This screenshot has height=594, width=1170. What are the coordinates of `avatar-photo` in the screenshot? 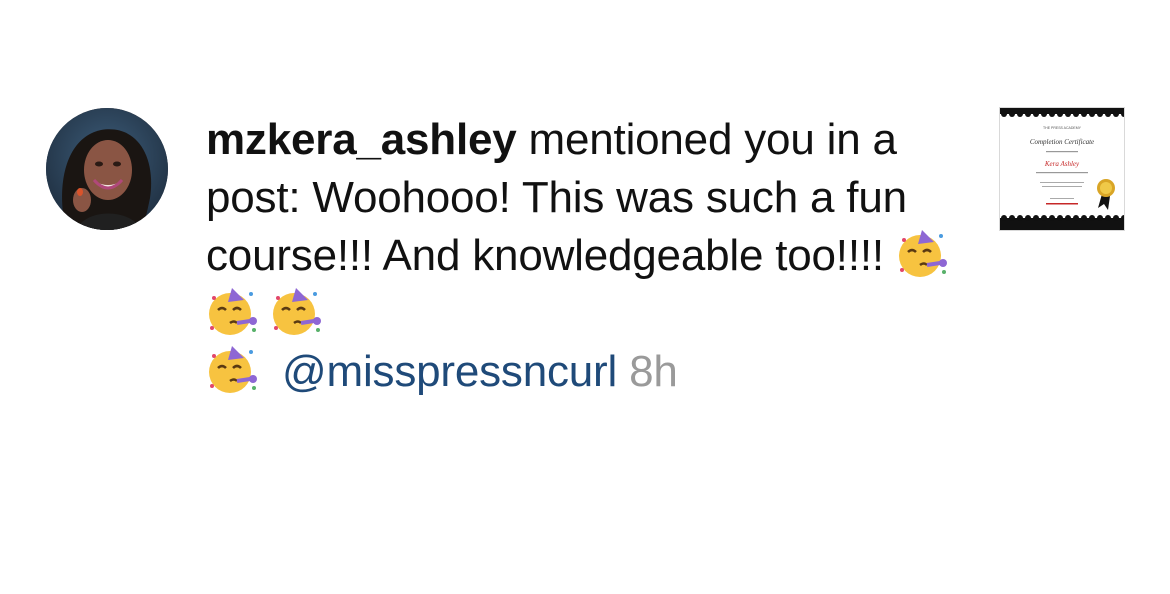 It's located at (107, 169).